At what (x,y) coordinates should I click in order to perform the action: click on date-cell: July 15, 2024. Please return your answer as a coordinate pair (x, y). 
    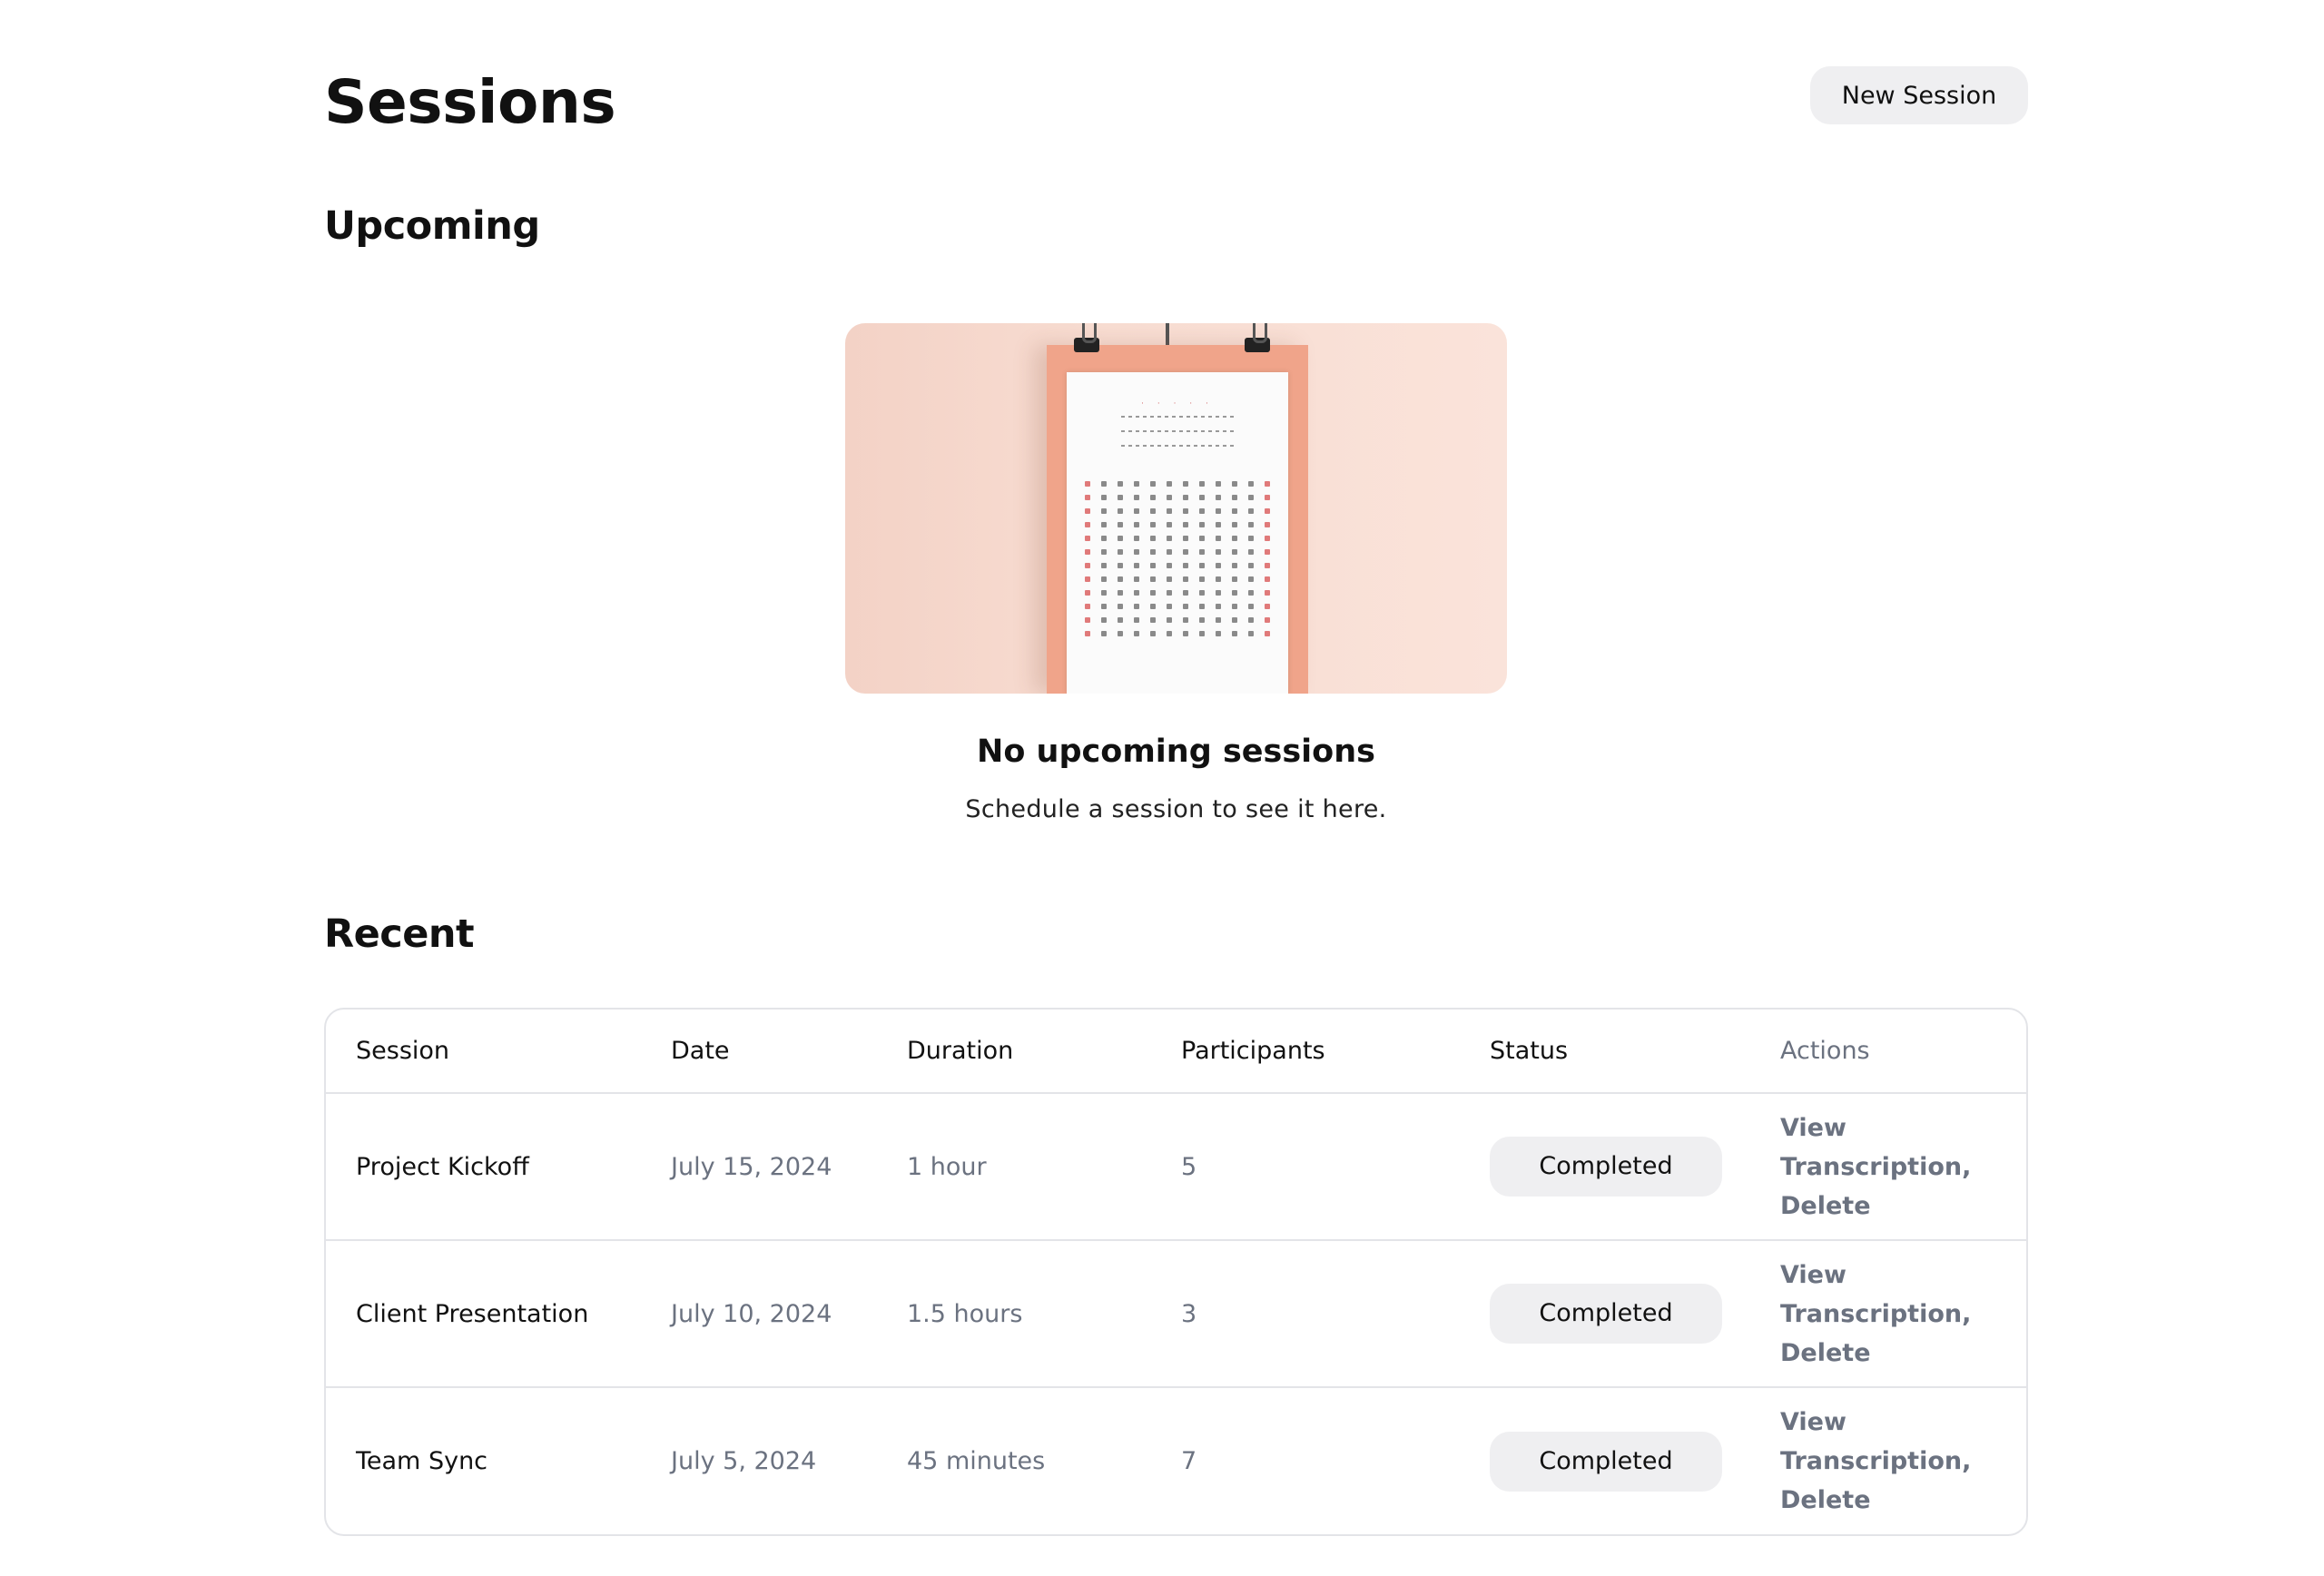
    Looking at the image, I should click on (759, 1167).